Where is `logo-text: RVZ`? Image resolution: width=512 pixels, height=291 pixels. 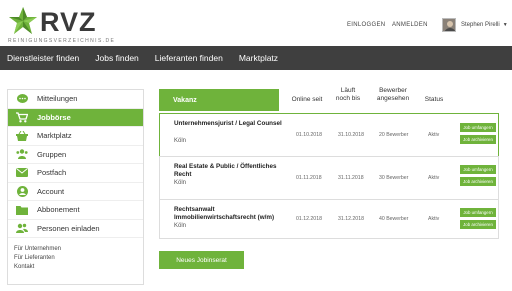 logo-text: RVZ is located at coordinates (68, 22).